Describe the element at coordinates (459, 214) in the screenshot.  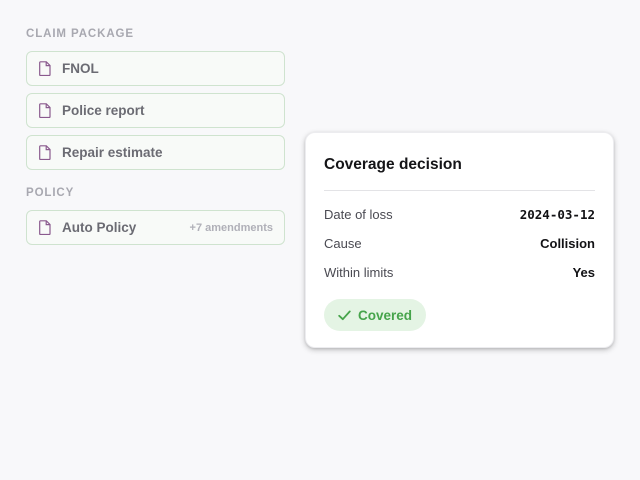
I see `date-of-loss-row: Date of loss 2024-03-12` at that location.